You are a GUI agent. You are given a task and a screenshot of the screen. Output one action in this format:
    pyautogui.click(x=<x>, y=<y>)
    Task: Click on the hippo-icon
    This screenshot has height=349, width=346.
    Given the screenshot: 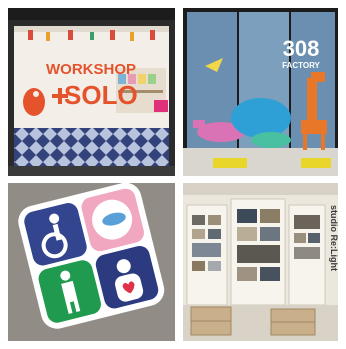 What is the action you would take?
    pyautogui.click(x=261, y=118)
    